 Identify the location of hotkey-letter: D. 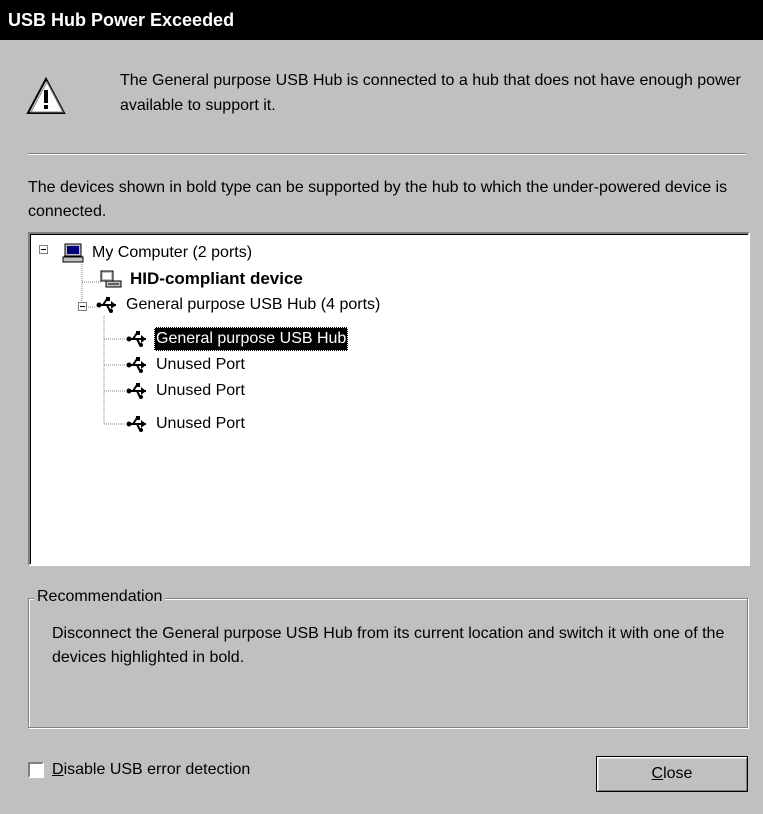
(58, 769).